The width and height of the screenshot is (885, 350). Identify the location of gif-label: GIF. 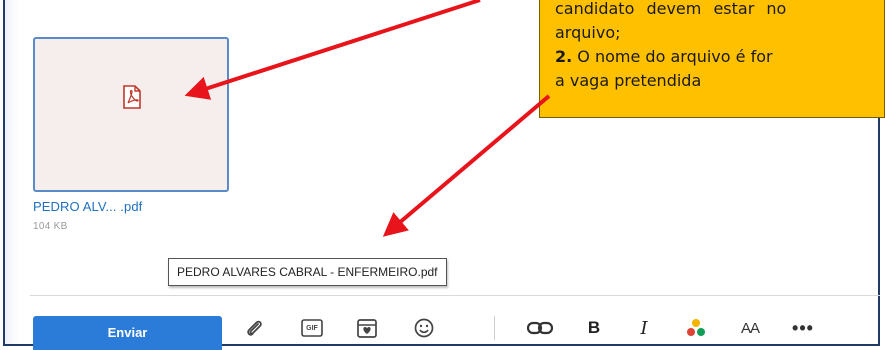
(312, 328).